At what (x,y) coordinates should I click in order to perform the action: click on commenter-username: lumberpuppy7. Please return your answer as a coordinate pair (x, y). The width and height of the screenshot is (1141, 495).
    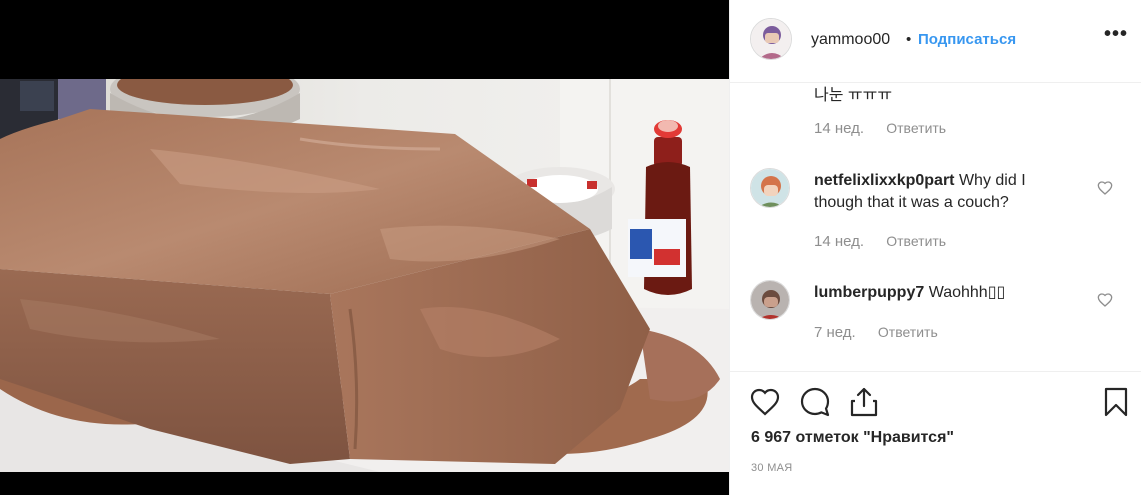
    Looking at the image, I should click on (869, 292).